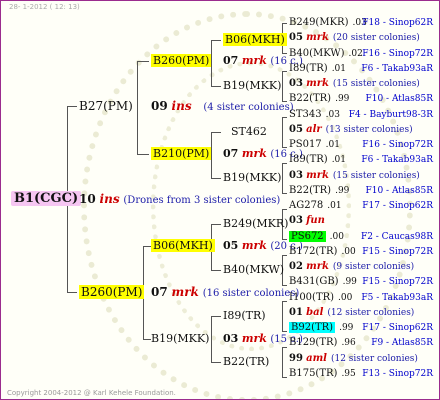 This screenshot has width=440, height=400. What do you see at coordinates (315, 221) in the screenshot?
I see `gen4-breeder: fun` at bounding box center [315, 221].